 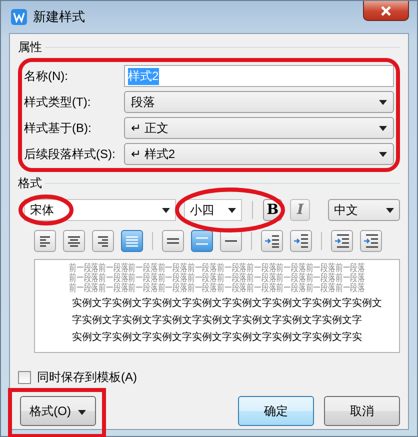 I want to click on close-icon, so click(x=386, y=11).